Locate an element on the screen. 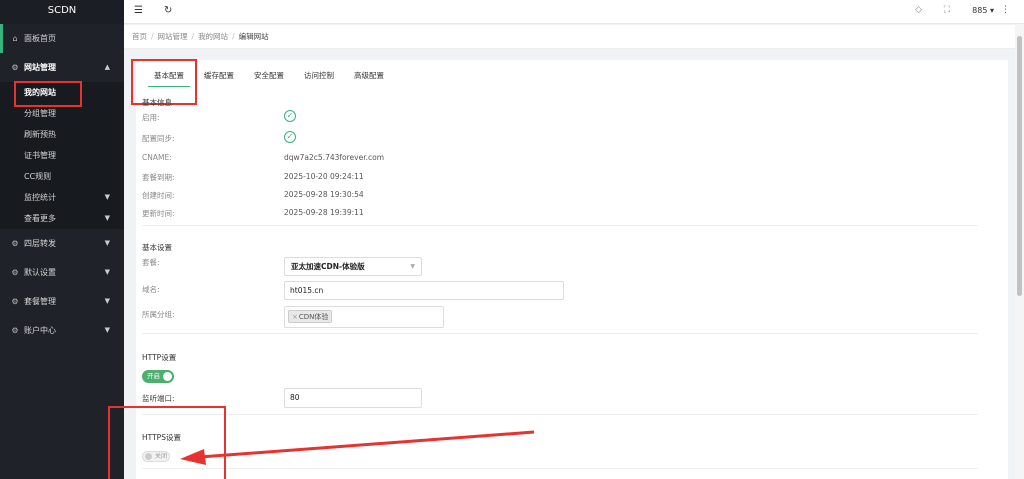 This screenshot has width=1024, height=479. updated-value: 2025-09-28 19:39:11 is located at coordinates (324, 212).